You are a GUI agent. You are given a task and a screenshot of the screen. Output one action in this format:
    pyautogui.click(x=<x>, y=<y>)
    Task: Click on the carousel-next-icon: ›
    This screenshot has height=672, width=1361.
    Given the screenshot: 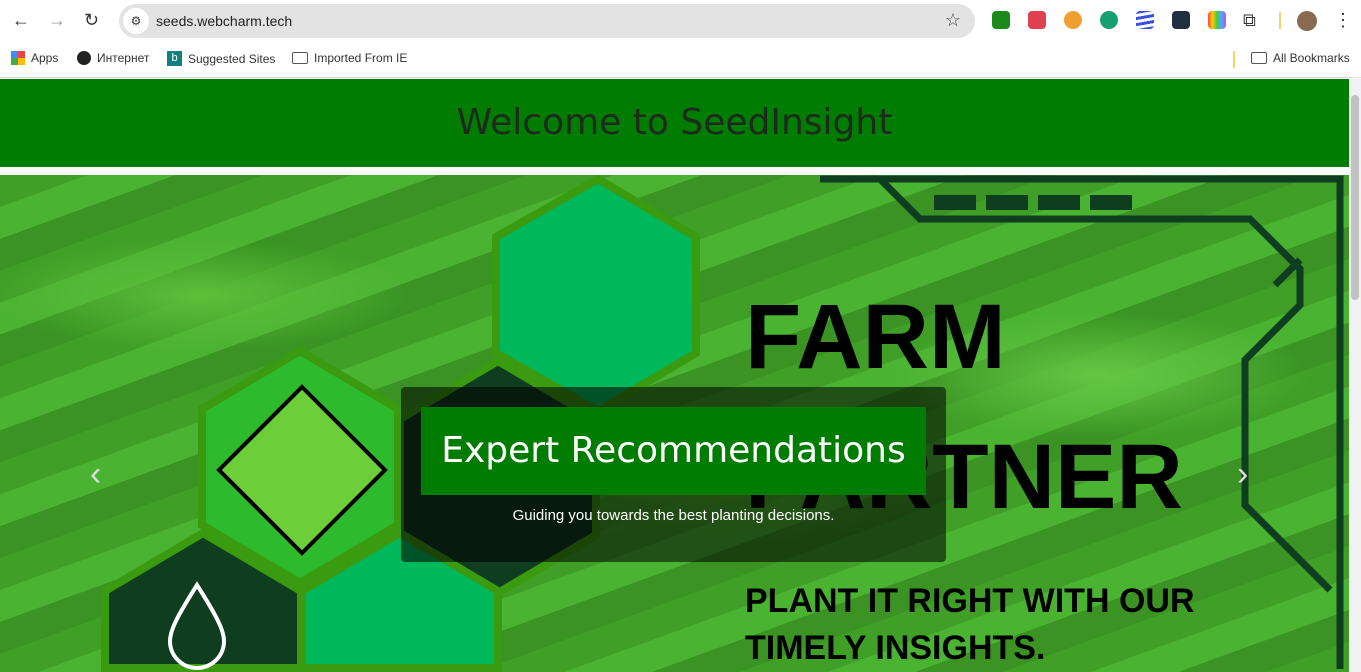 What is the action you would take?
    pyautogui.click(x=1242, y=474)
    